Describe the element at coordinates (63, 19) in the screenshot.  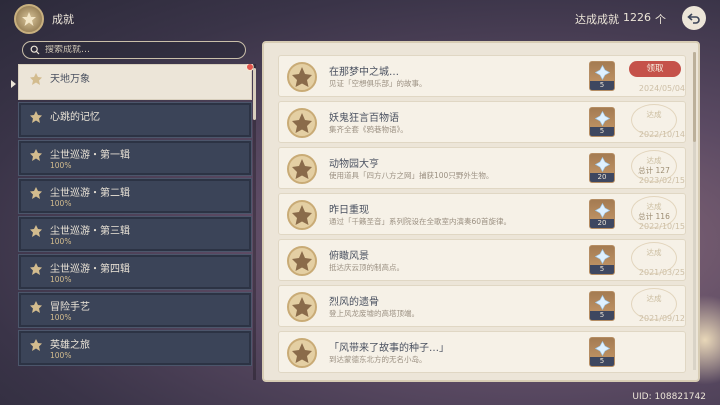
I see `page-title: 成就` at that location.